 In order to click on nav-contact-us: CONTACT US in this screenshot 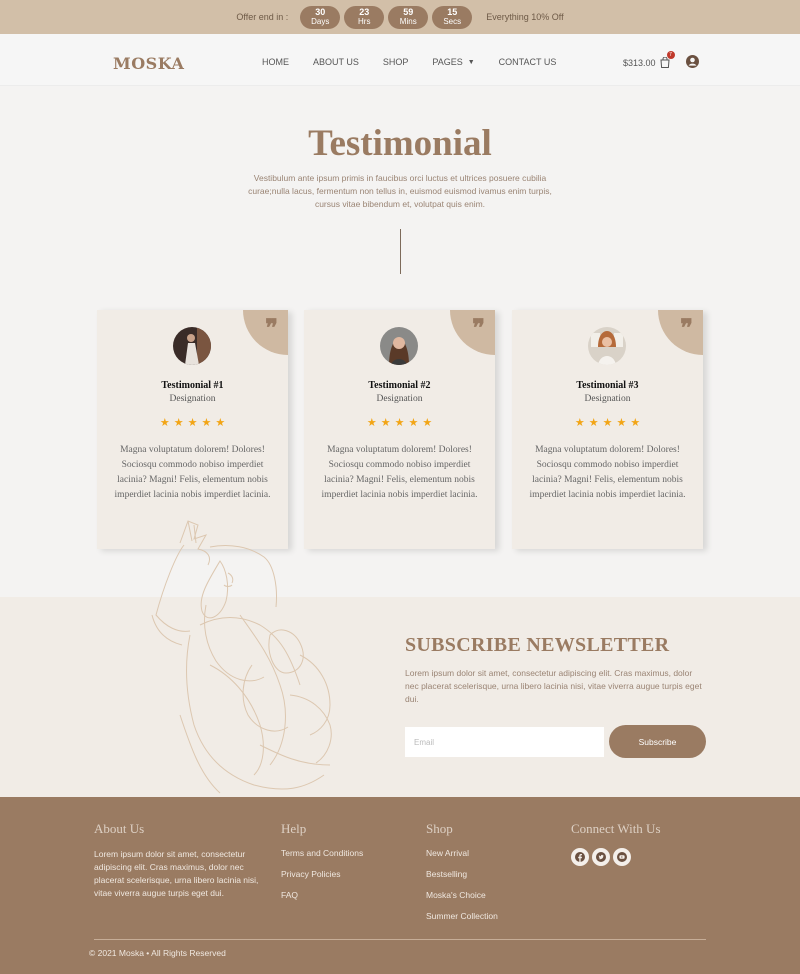, I will do `click(528, 62)`.